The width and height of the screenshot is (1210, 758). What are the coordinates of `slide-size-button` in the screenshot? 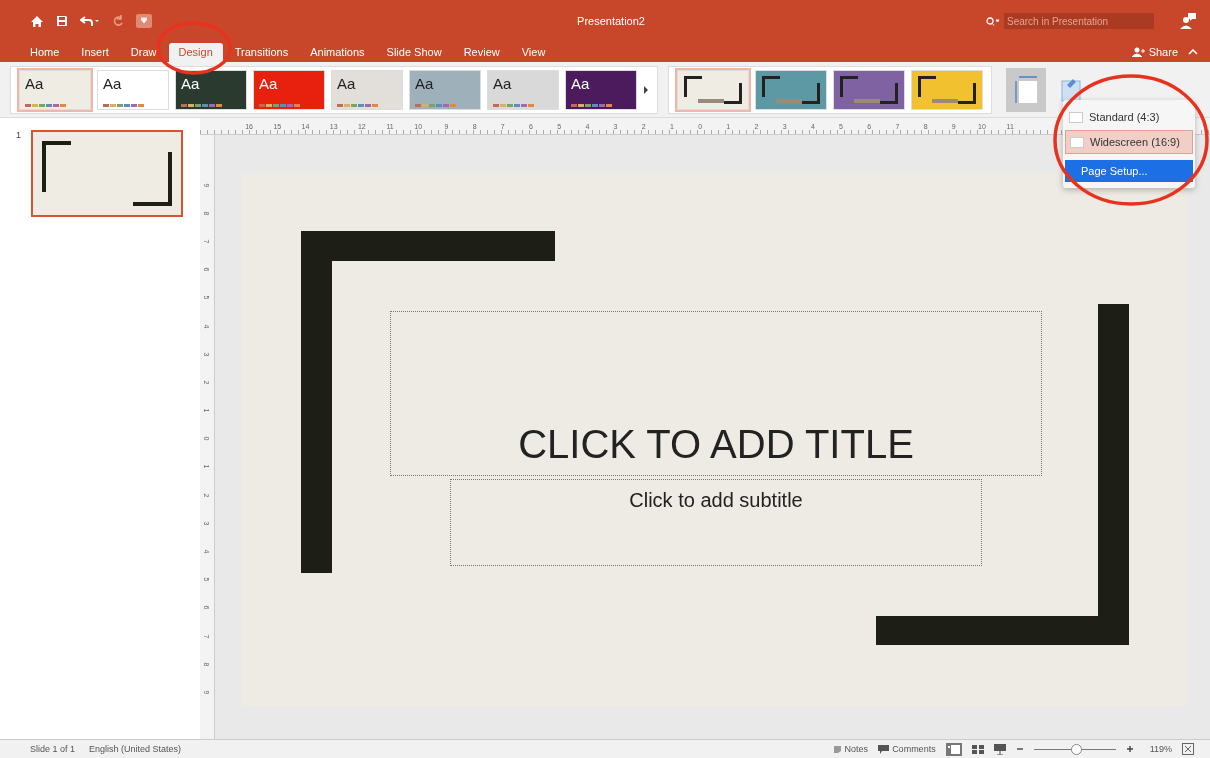 It's located at (1026, 89).